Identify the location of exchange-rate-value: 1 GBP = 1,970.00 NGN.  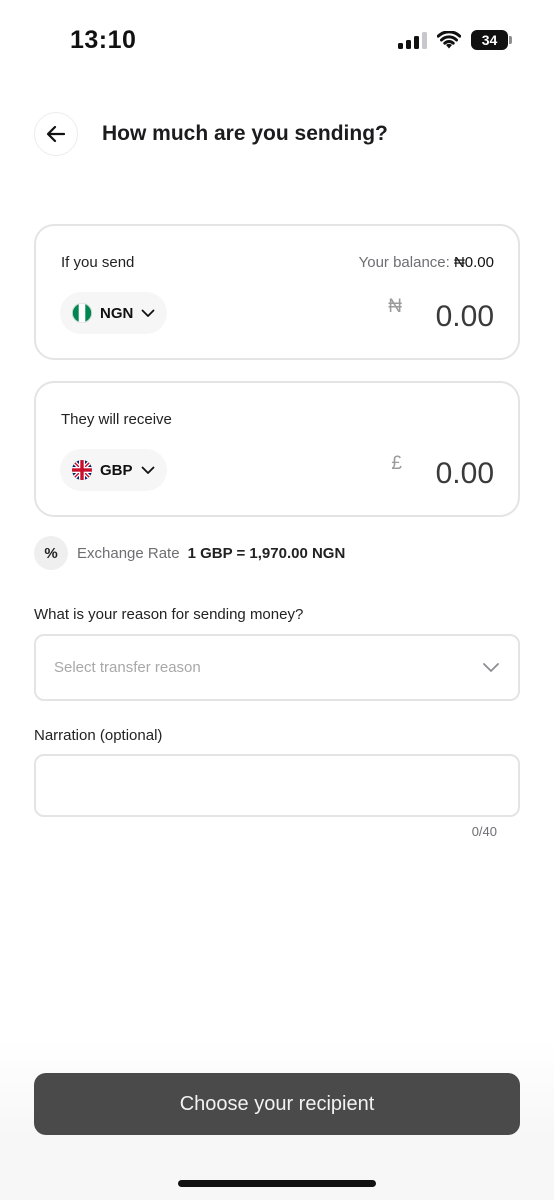
(266, 553).